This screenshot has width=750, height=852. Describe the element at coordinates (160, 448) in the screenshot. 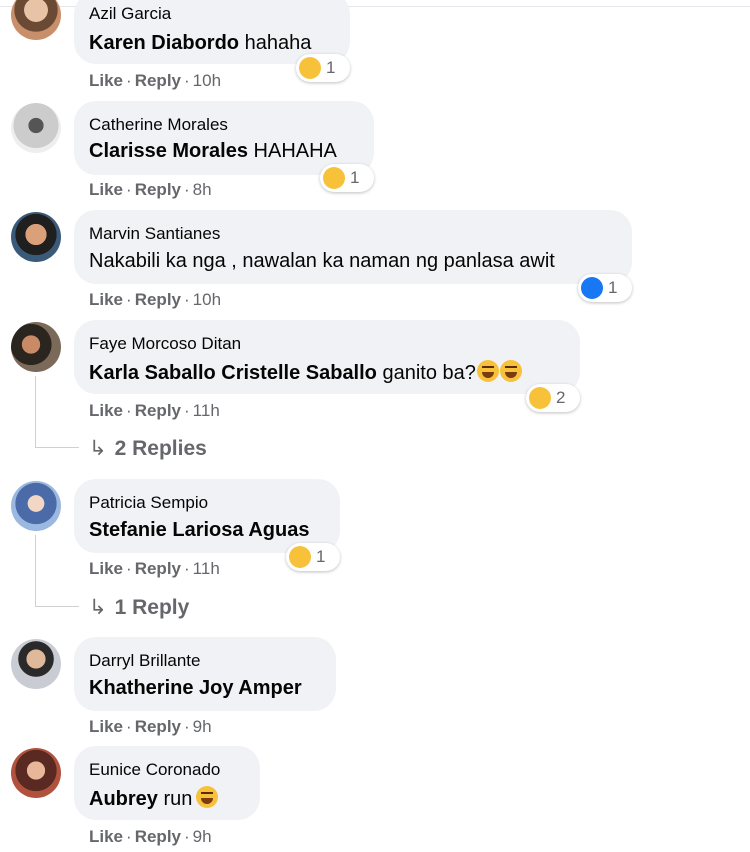

I see `replies-count: 2 Replies` at that location.